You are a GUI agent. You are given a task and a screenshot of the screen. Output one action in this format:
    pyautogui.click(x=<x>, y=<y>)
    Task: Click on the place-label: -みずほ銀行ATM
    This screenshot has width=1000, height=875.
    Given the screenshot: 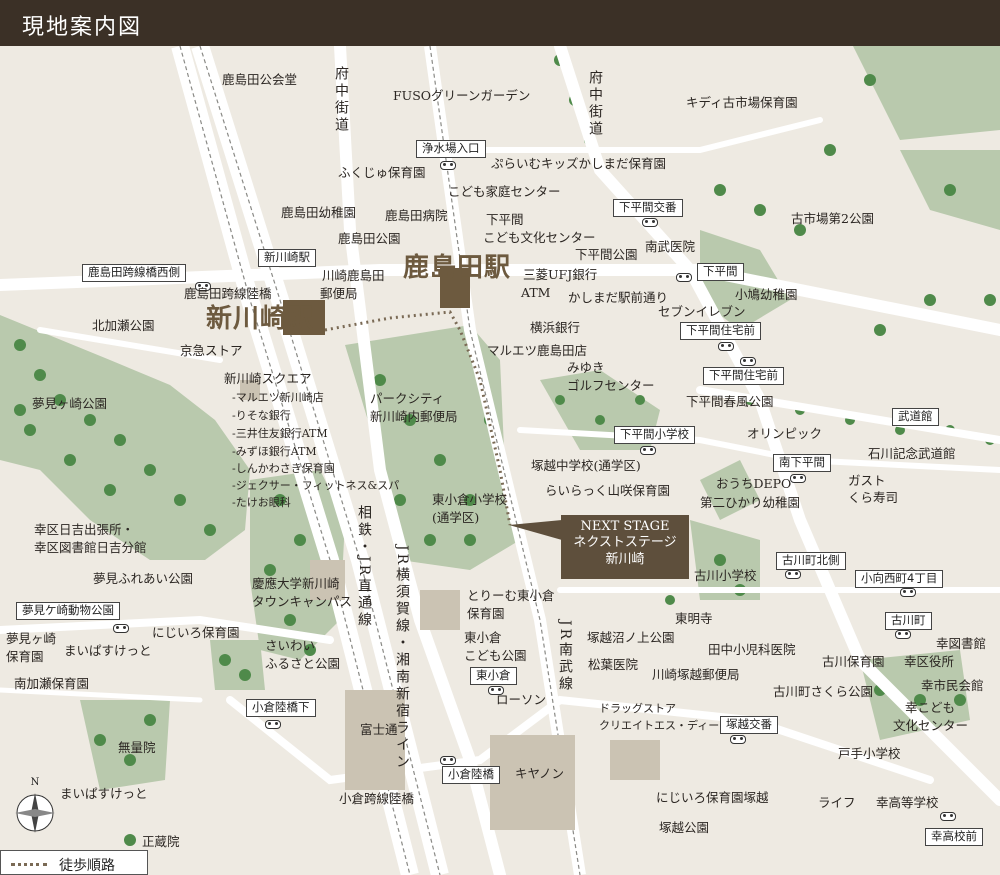 What is the action you would take?
    pyautogui.click(x=274, y=451)
    